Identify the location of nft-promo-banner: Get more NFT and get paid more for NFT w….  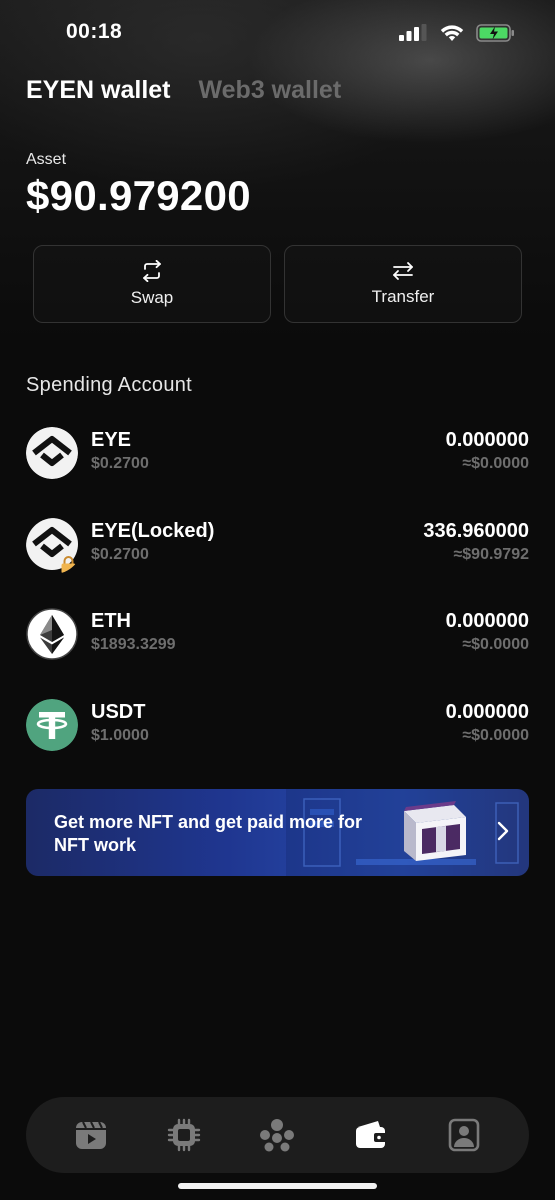
(277, 832).